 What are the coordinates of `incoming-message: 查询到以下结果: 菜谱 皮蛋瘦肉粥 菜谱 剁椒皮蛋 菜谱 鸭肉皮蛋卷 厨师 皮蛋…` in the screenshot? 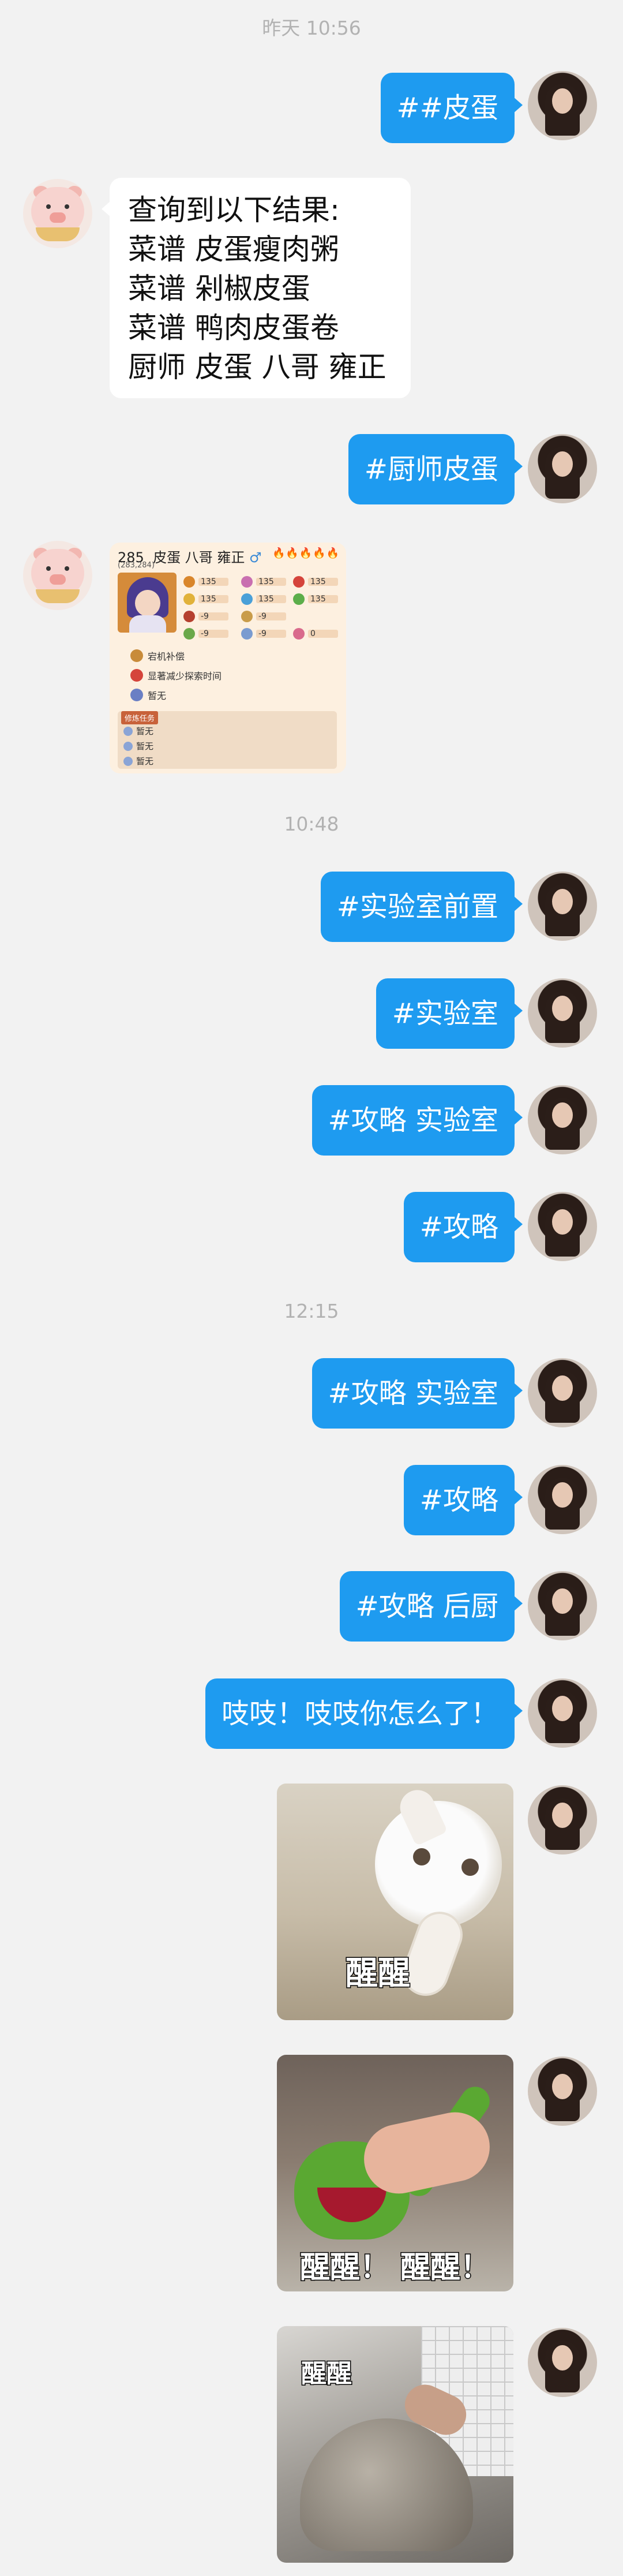 It's located at (256, 288).